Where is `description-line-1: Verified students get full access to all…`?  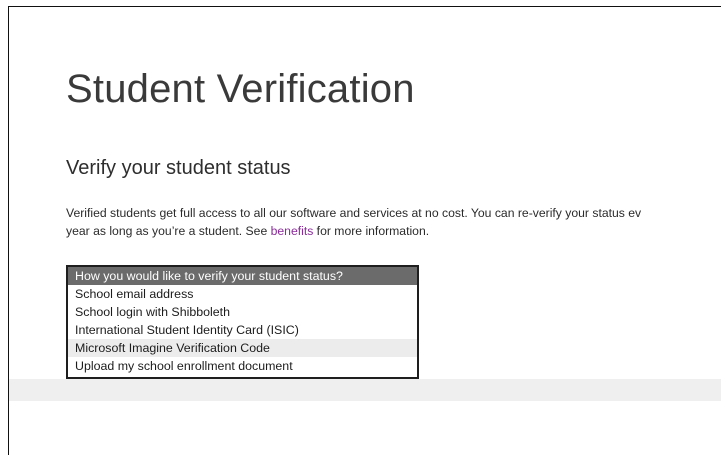 description-line-1: Verified students get full access to all… is located at coordinates (354, 213).